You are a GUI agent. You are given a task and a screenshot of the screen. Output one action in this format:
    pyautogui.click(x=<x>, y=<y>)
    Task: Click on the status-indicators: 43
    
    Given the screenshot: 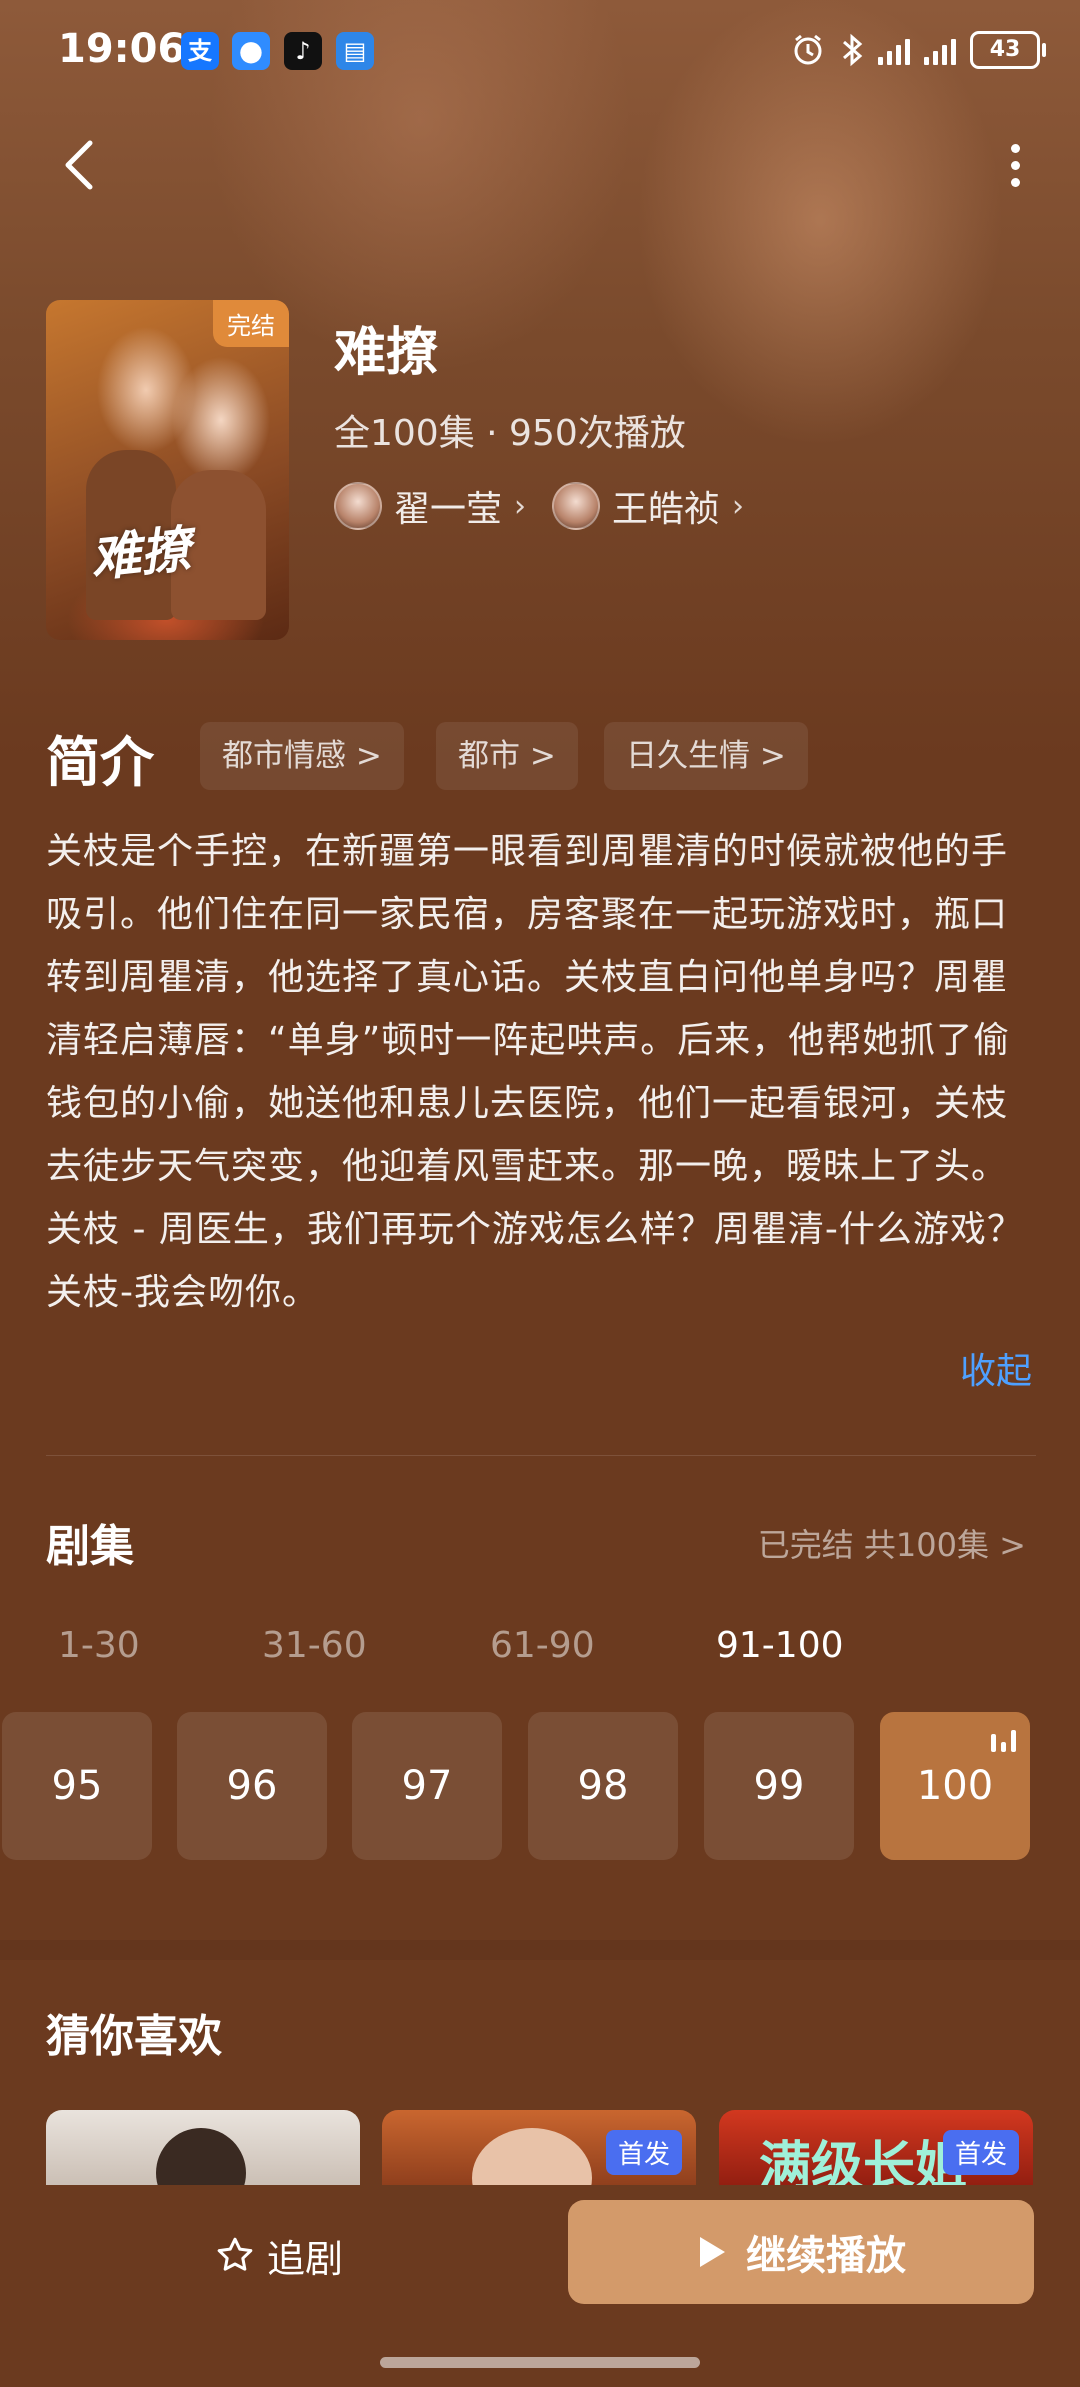 What is the action you would take?
    pyautogui.click(x=918, y=50)
    